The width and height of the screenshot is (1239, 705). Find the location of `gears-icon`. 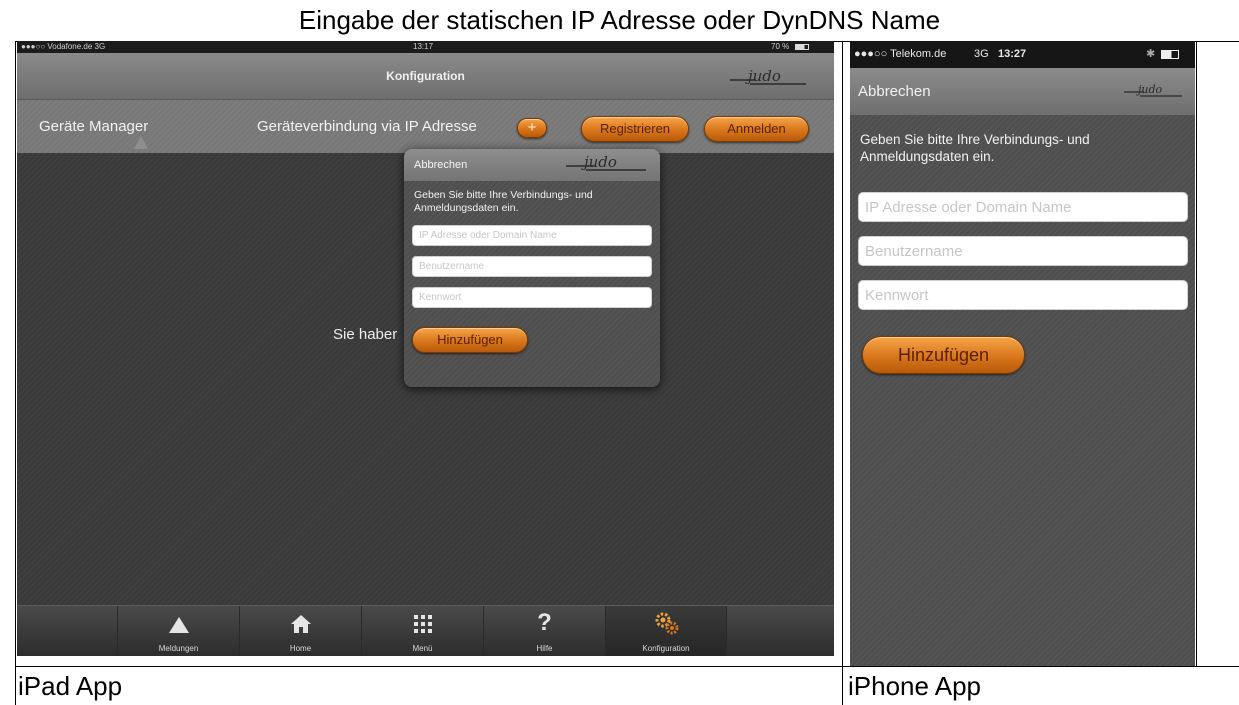

gears-icon is located at coordinates (667, 623).